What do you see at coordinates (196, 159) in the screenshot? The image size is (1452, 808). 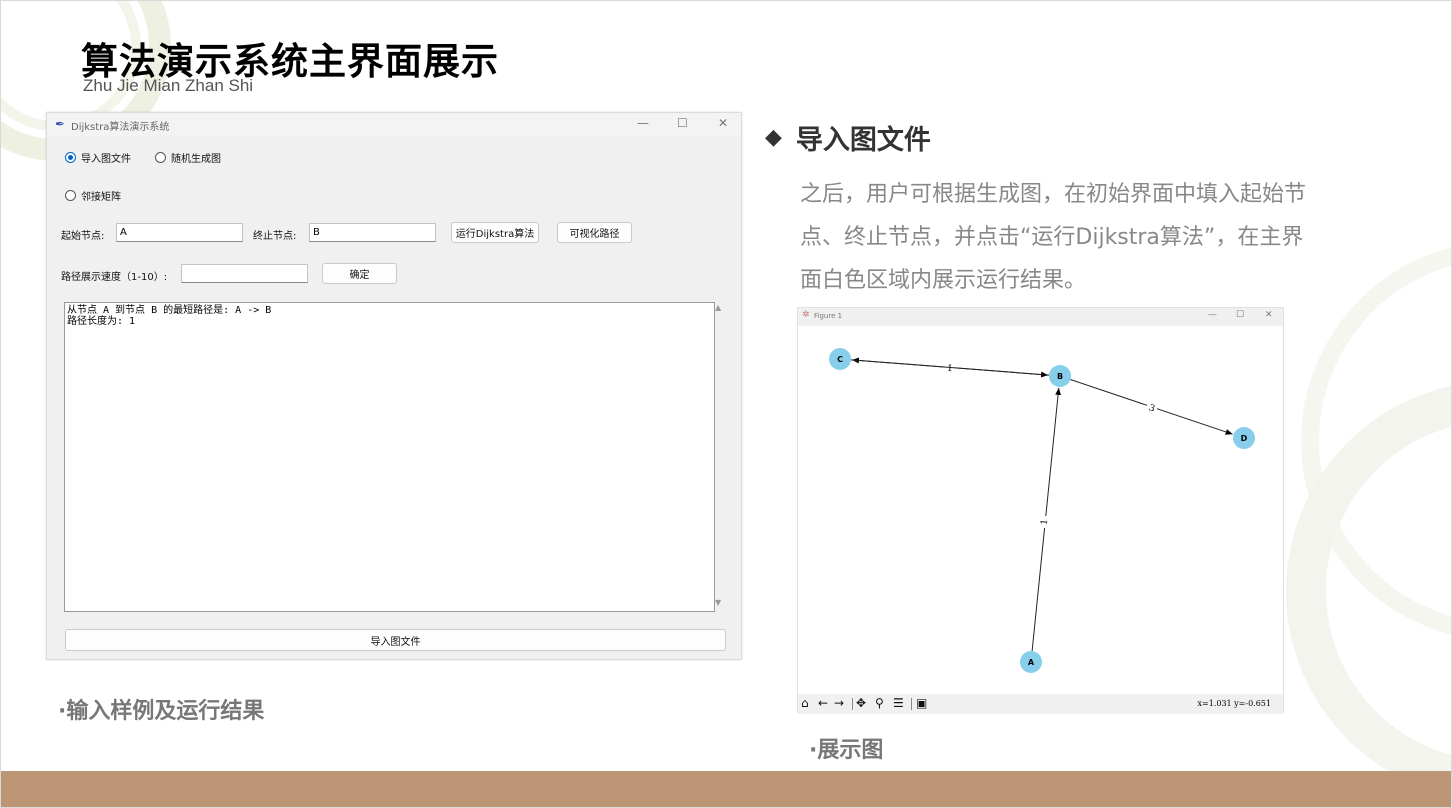 I see `radio-label: 随机生成图` at bounding box center [196, 159].